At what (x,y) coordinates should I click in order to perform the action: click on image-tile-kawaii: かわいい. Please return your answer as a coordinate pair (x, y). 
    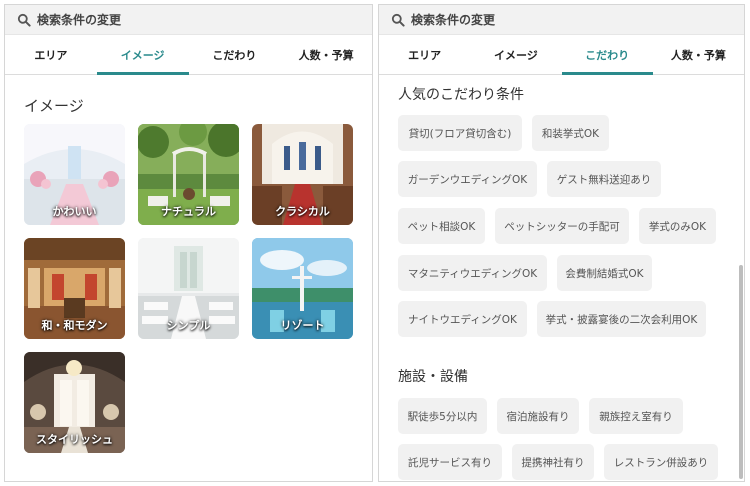
    Looking at the image, I should click on (74, 174).